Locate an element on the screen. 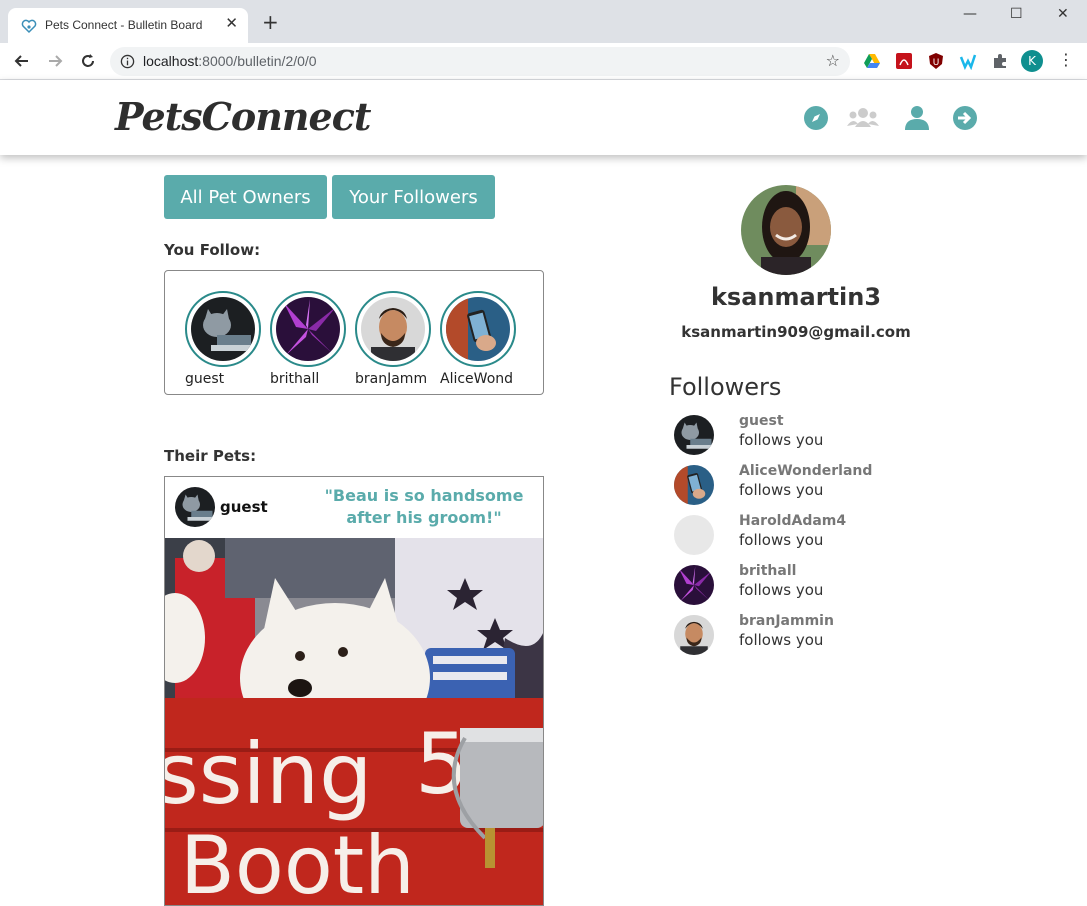  profile-avatar-button: K is located at coordinates (1032, 61).